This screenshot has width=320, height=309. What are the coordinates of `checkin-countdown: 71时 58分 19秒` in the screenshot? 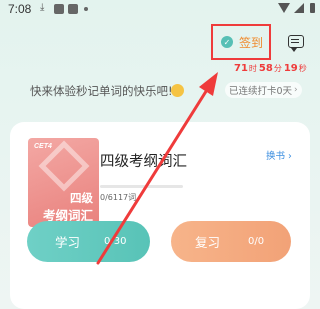 It's located at (271, 68).